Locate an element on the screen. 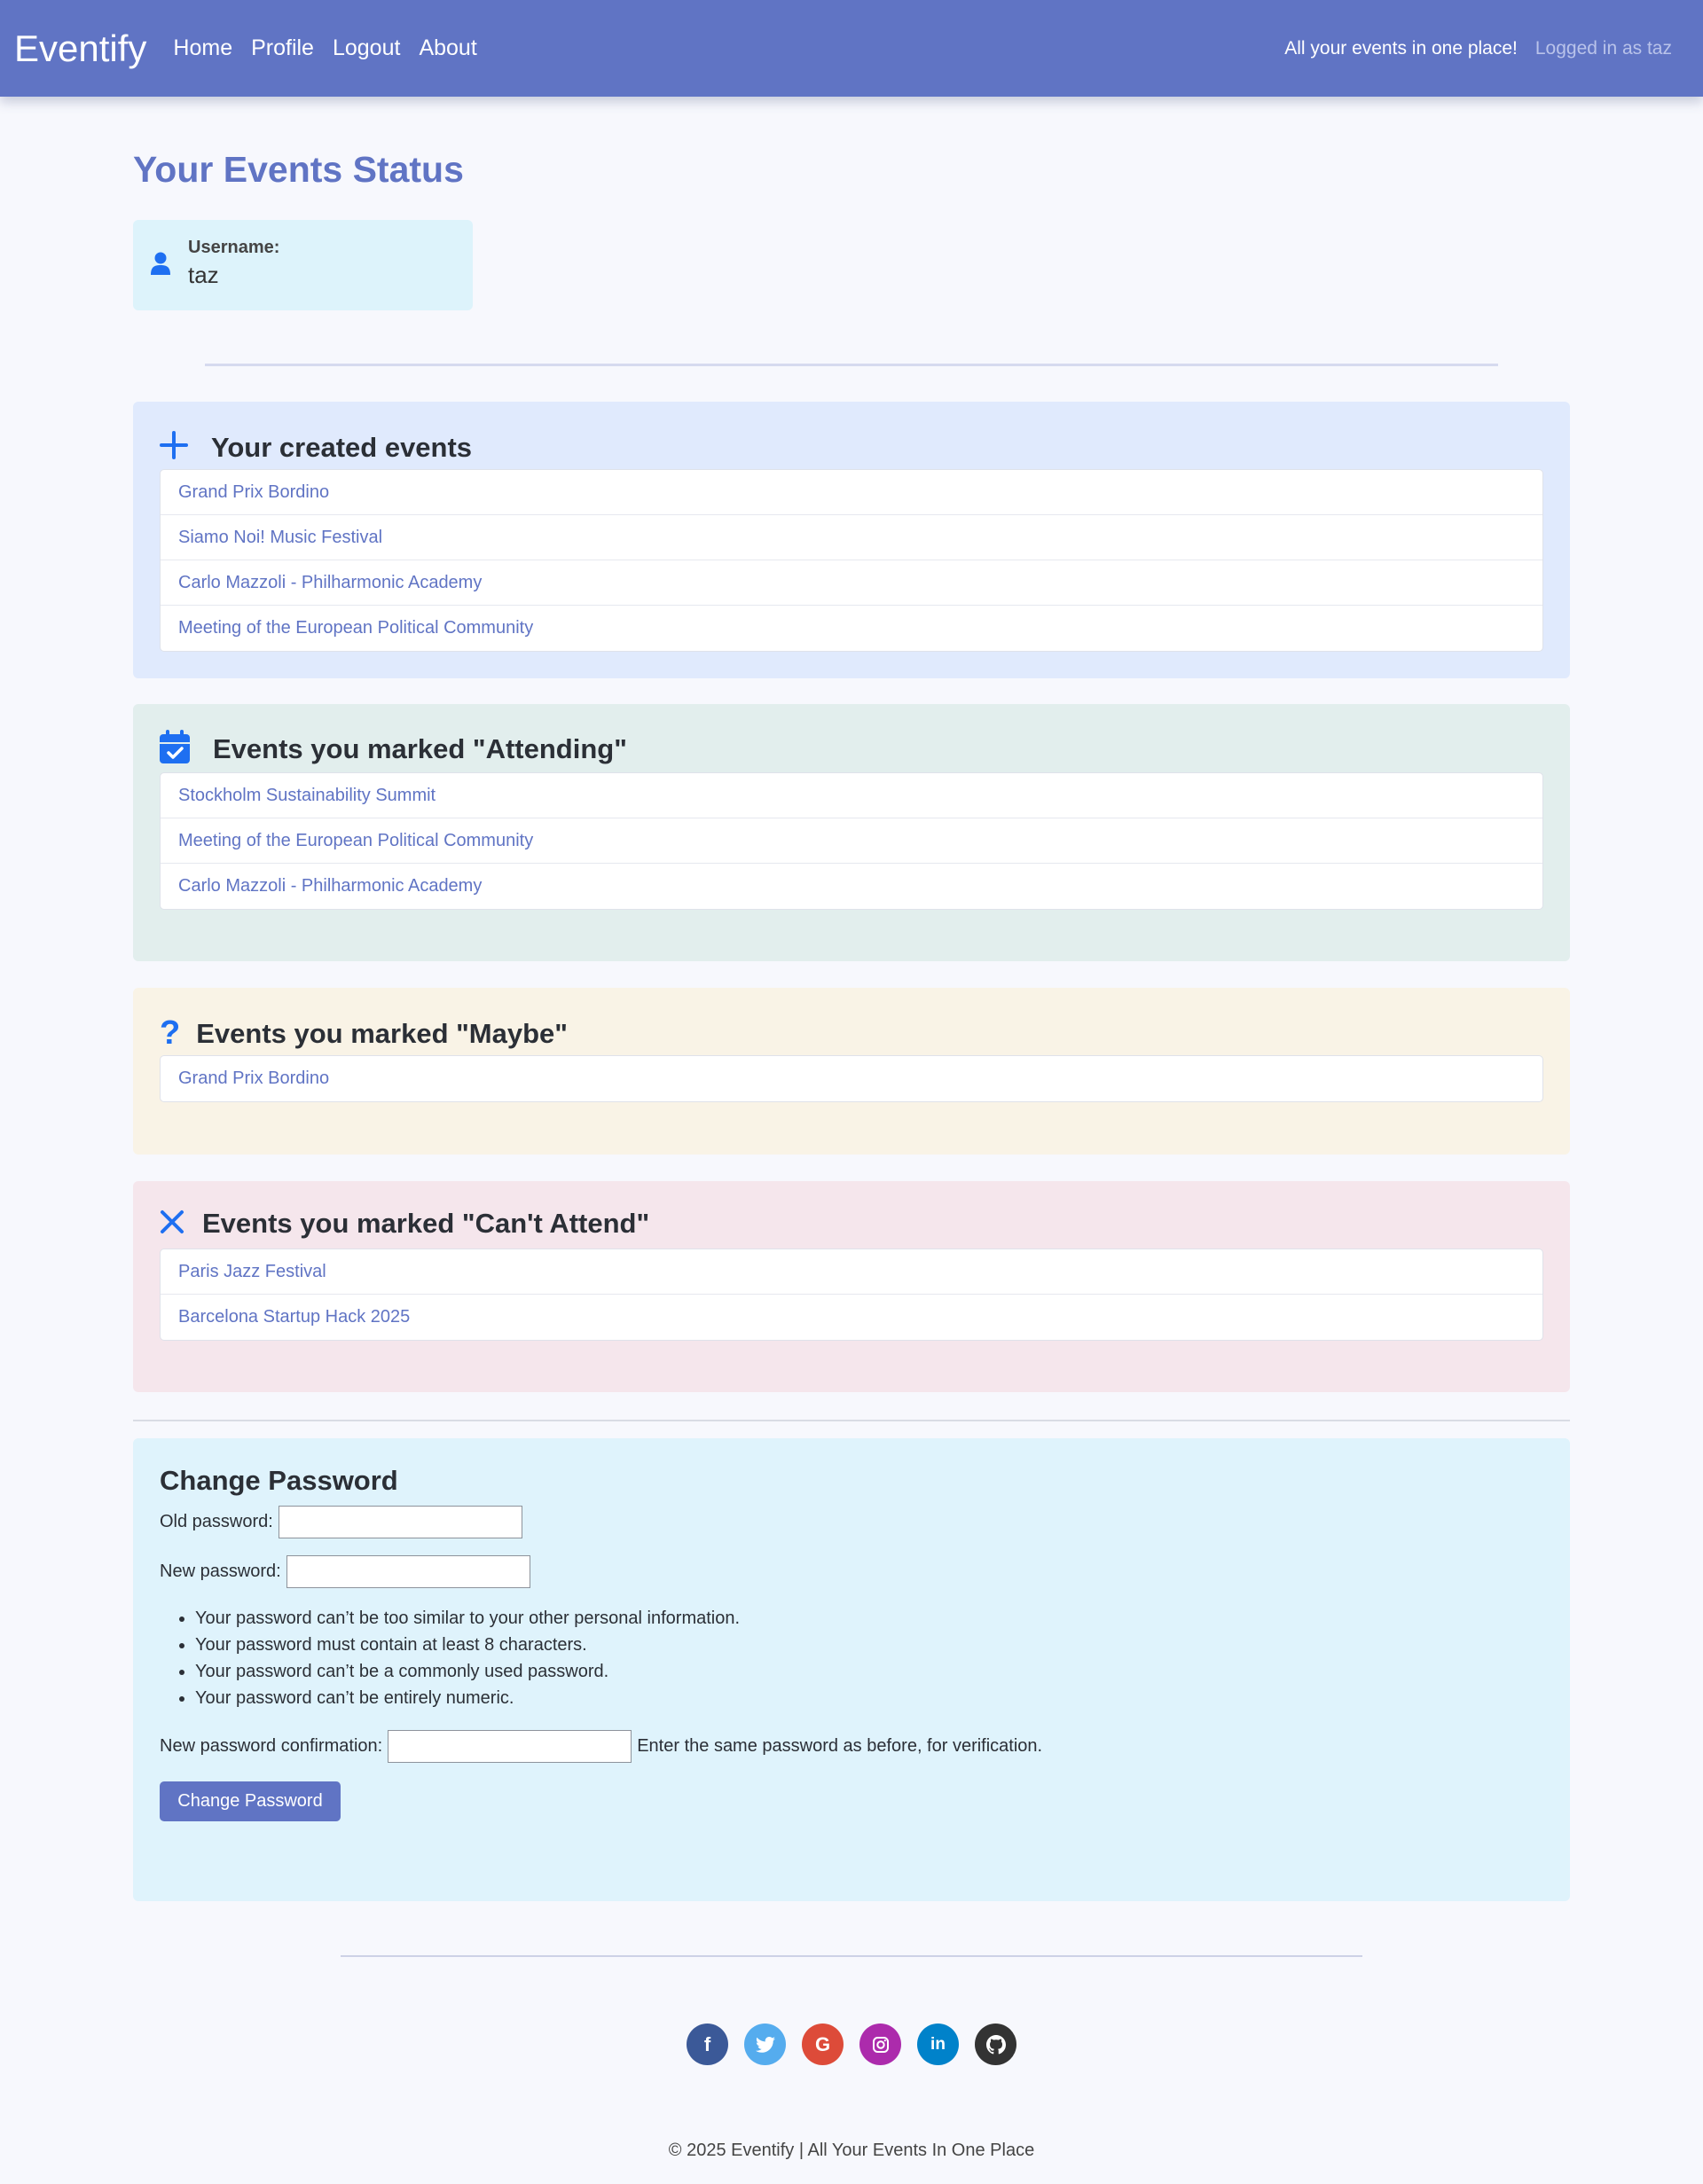 This screenshot has height=2184, width=1703. user-icon is located at coordinates (160, 265).